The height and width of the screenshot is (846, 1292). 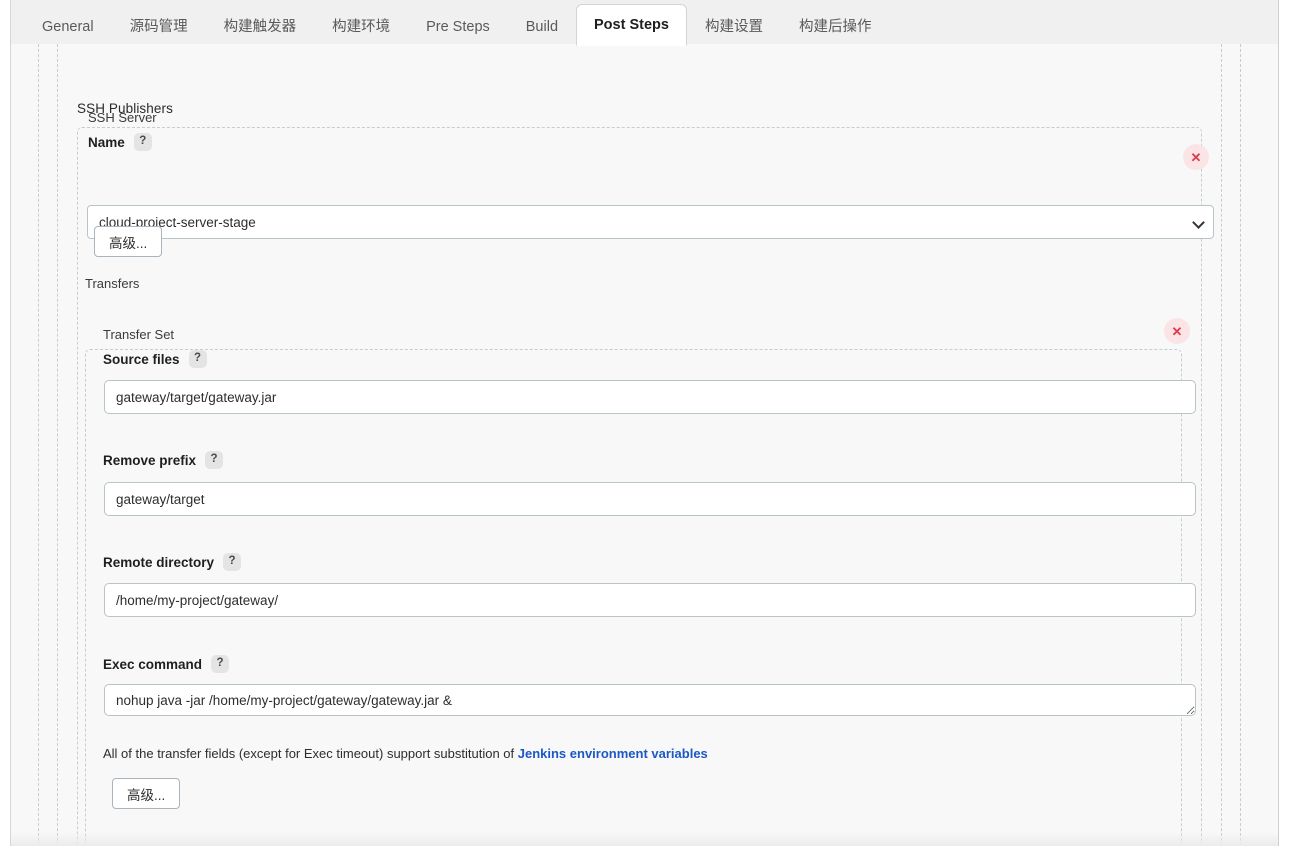 I want to click on page-right-rule, so click(x=1278, y=423).